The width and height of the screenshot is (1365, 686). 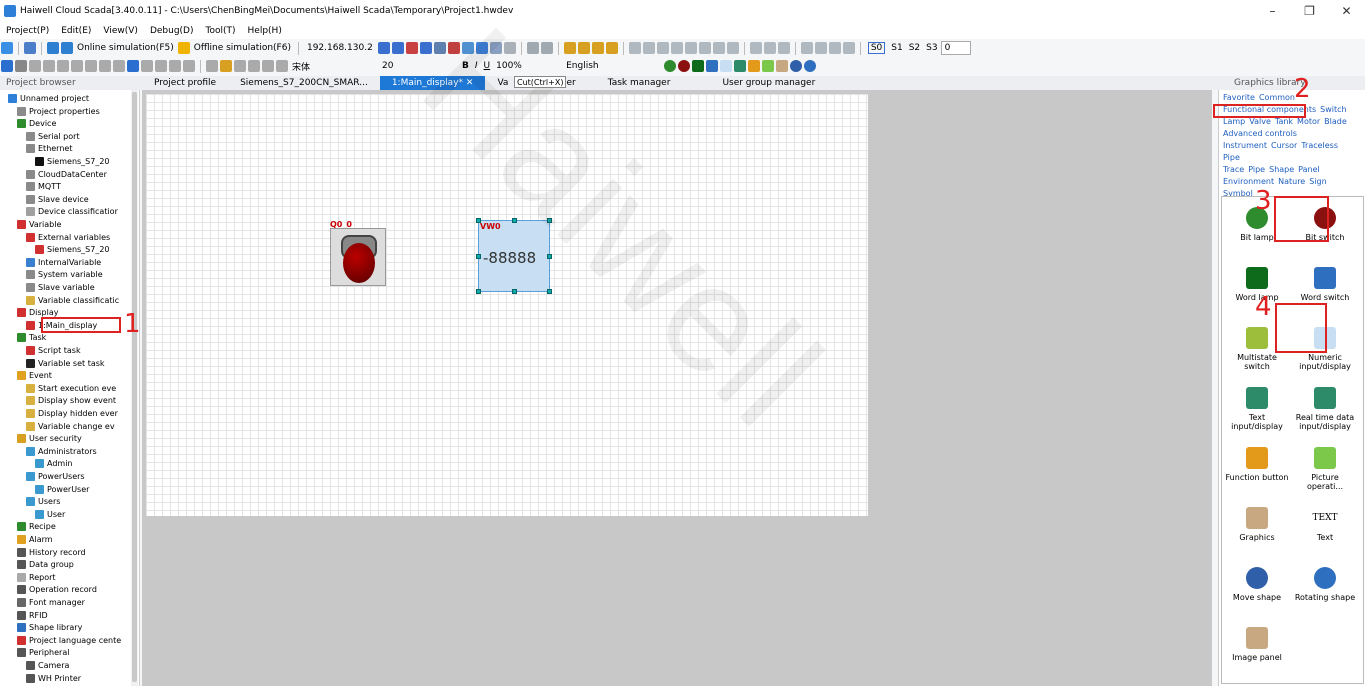 I want to click on move-shape-icon, so click(x=796, y=66).